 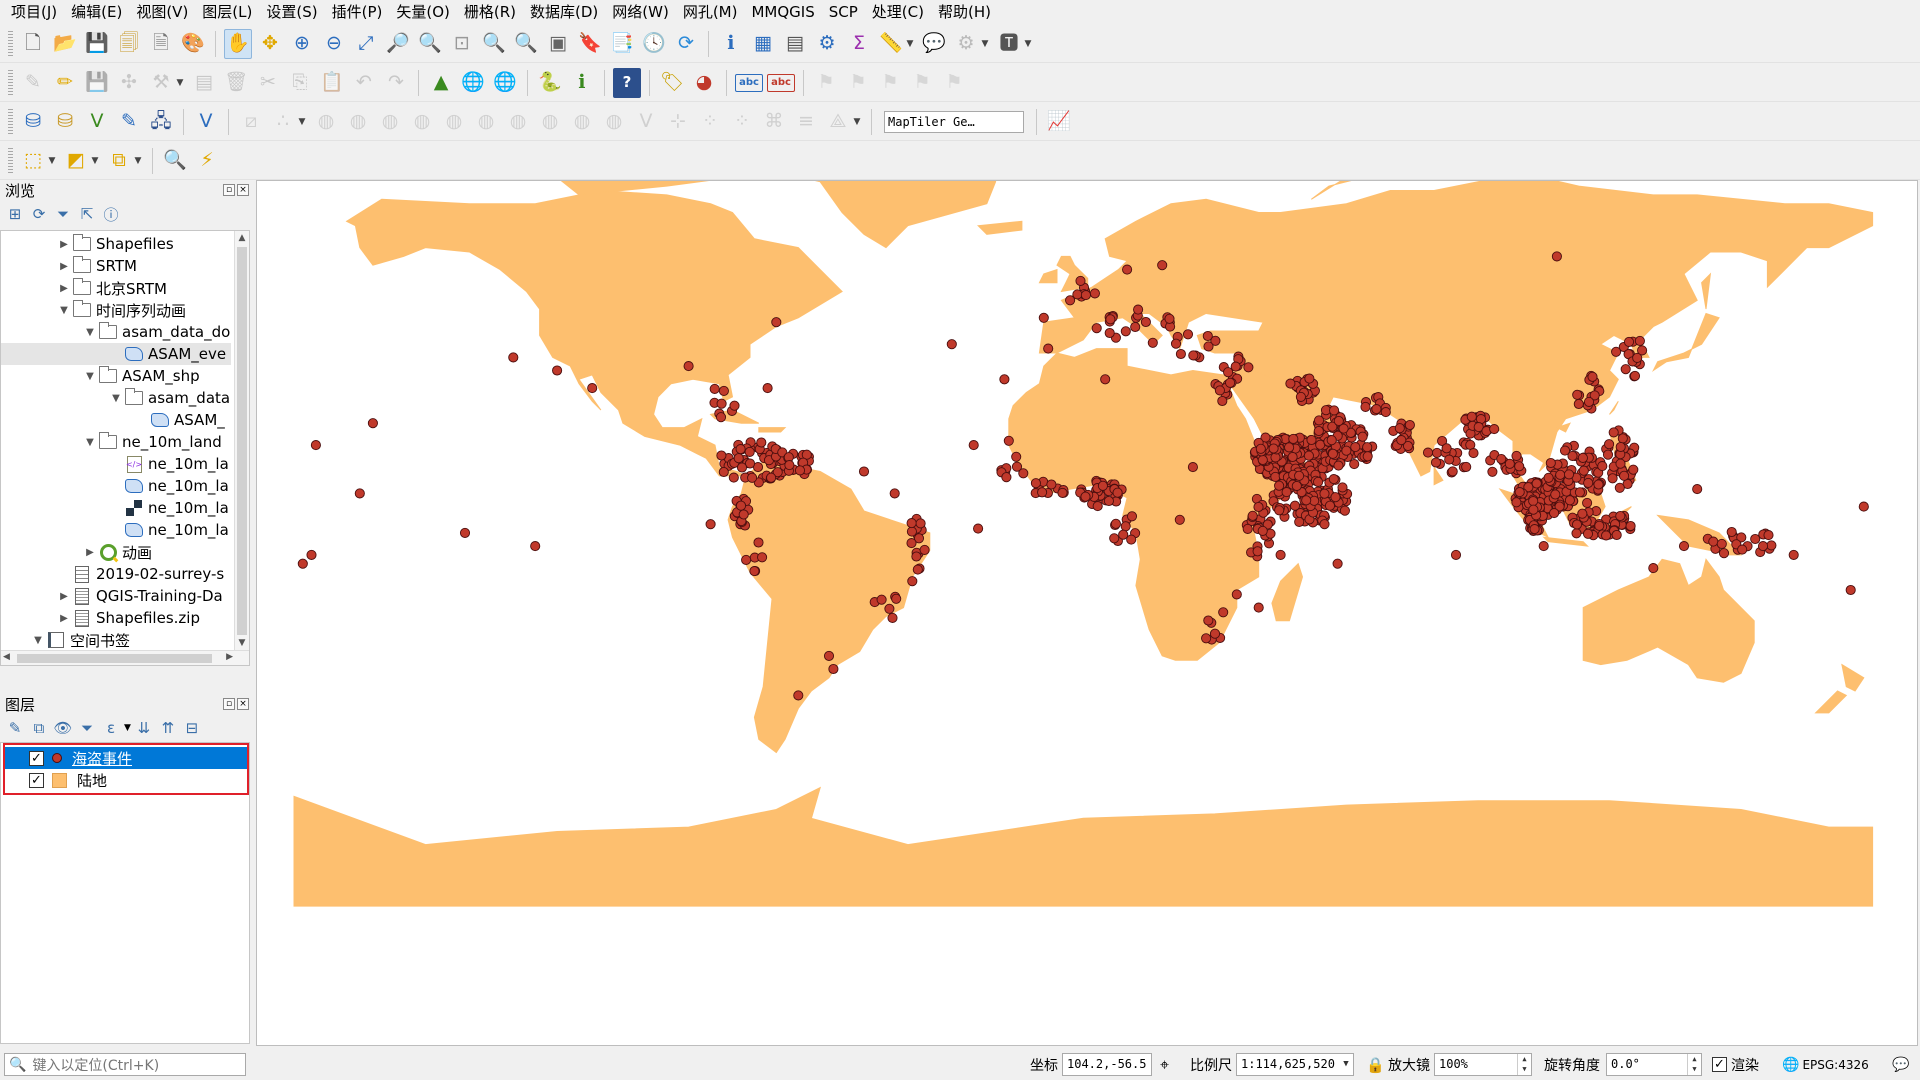 What do you see at coordinates (116, 618) in the screenshot?
I see `browser-item: ▶ Shapefiles.zip` at bounding box center [116, 618].